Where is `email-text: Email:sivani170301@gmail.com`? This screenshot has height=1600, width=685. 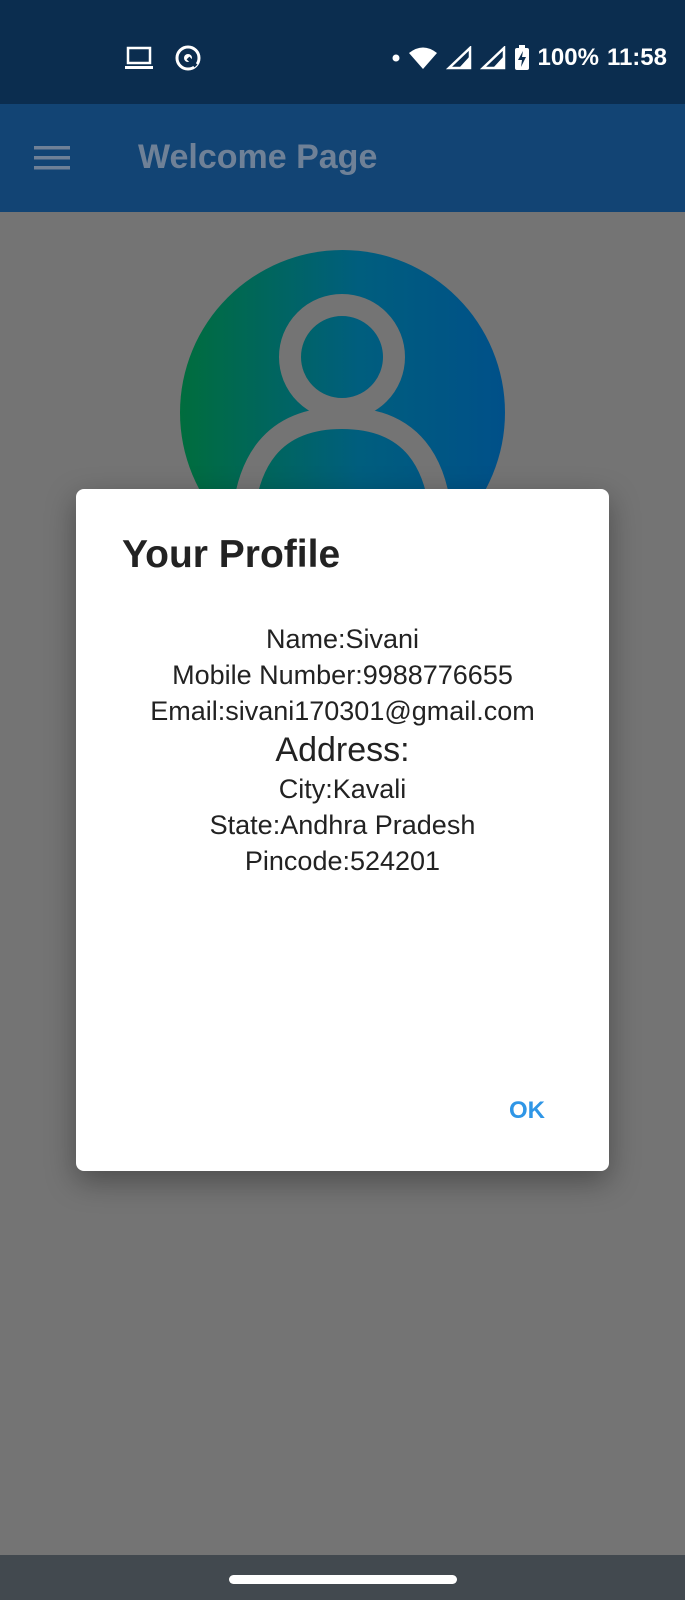 email-text: Email:sivani170301@gmail.com is located at coordinates (342, 711).